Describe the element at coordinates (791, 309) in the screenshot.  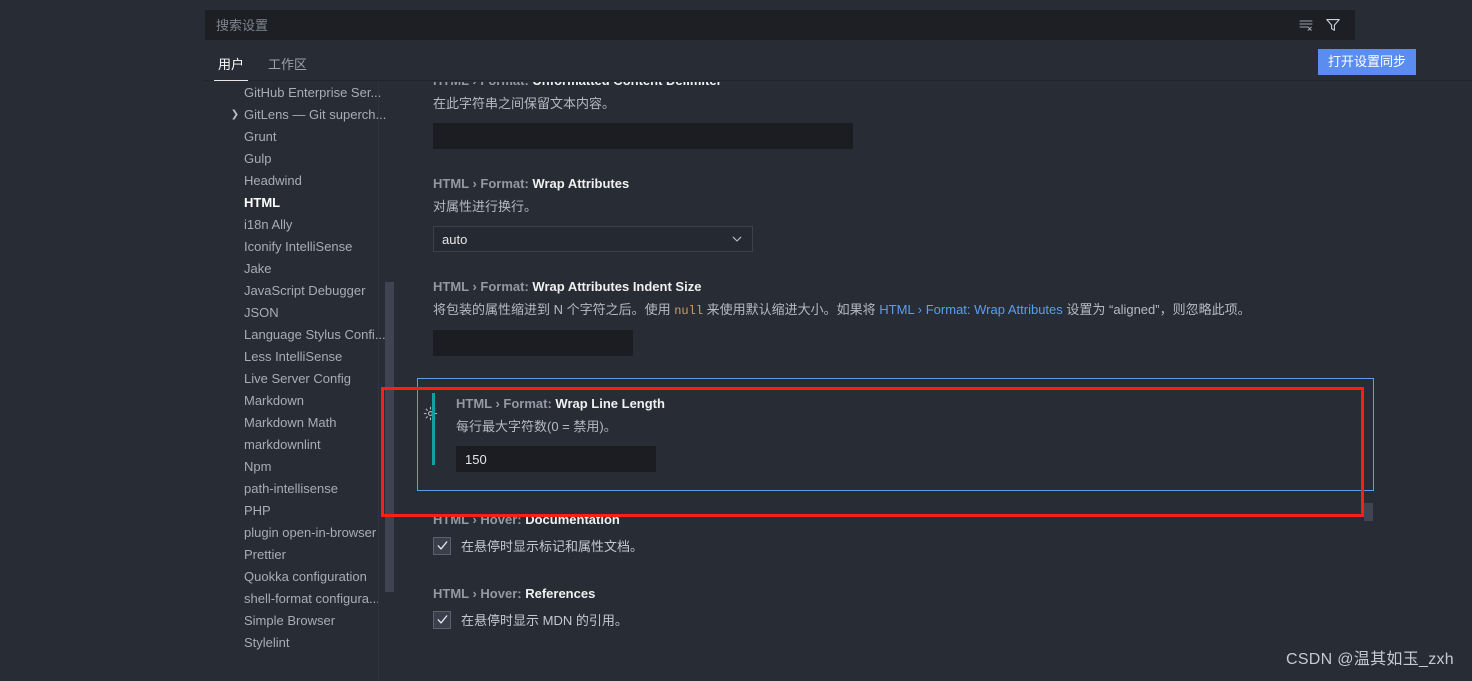
I see `desc-text-part-2: 来使用默认缩进大小。如果将` at that location.